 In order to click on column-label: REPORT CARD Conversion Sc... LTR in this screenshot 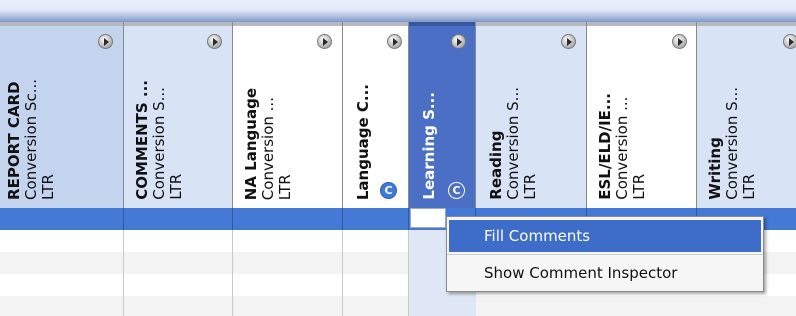, I will do `click(31, 140)`.